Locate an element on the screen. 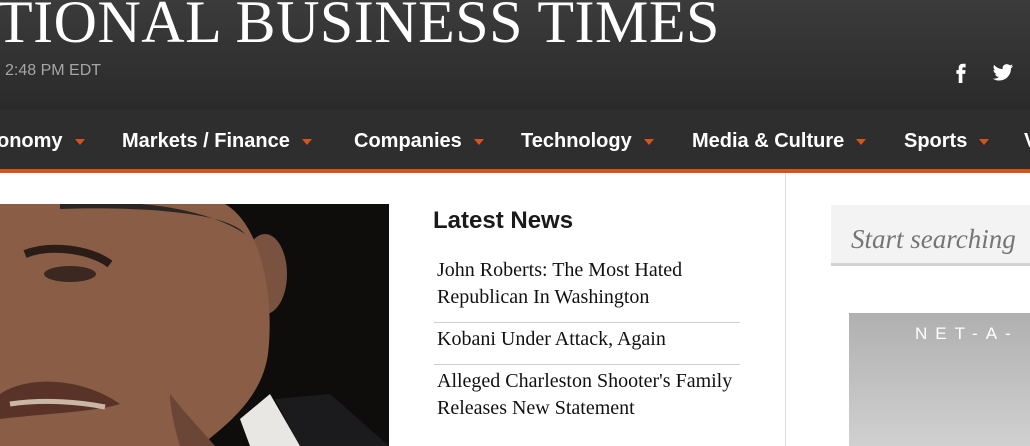 This screenshot has width=1030, height=446. nav-item-label: Media & Culture is located at coordinates (768, 141).